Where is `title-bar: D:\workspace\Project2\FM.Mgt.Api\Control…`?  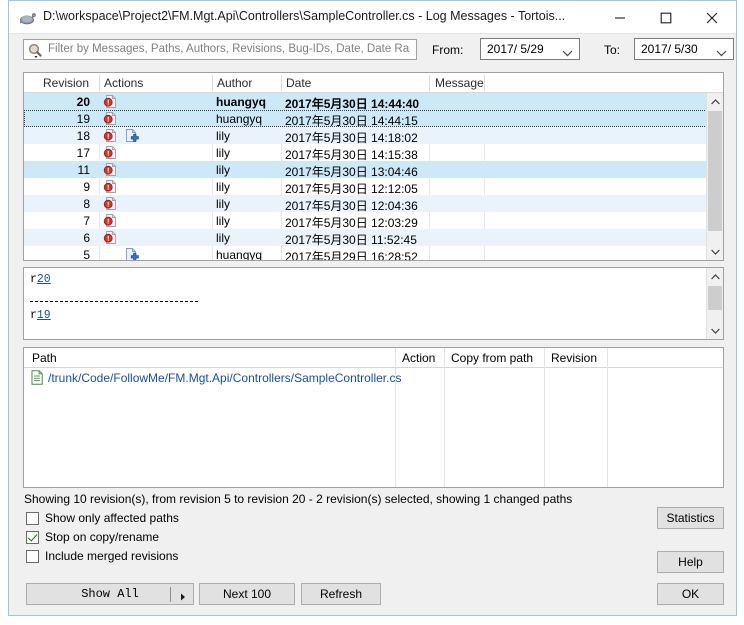 title-bar: D:\workspace\Project2\FM.Mgt.Api\Control… is located at coordinates (372, 17).